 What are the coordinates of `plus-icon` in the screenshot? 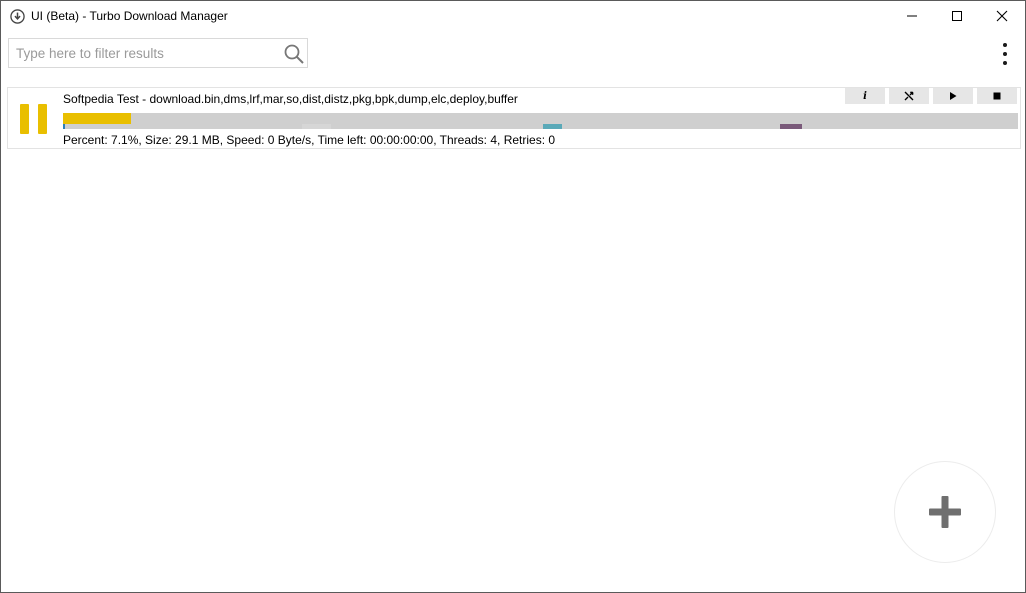 It's located at (945, 512).